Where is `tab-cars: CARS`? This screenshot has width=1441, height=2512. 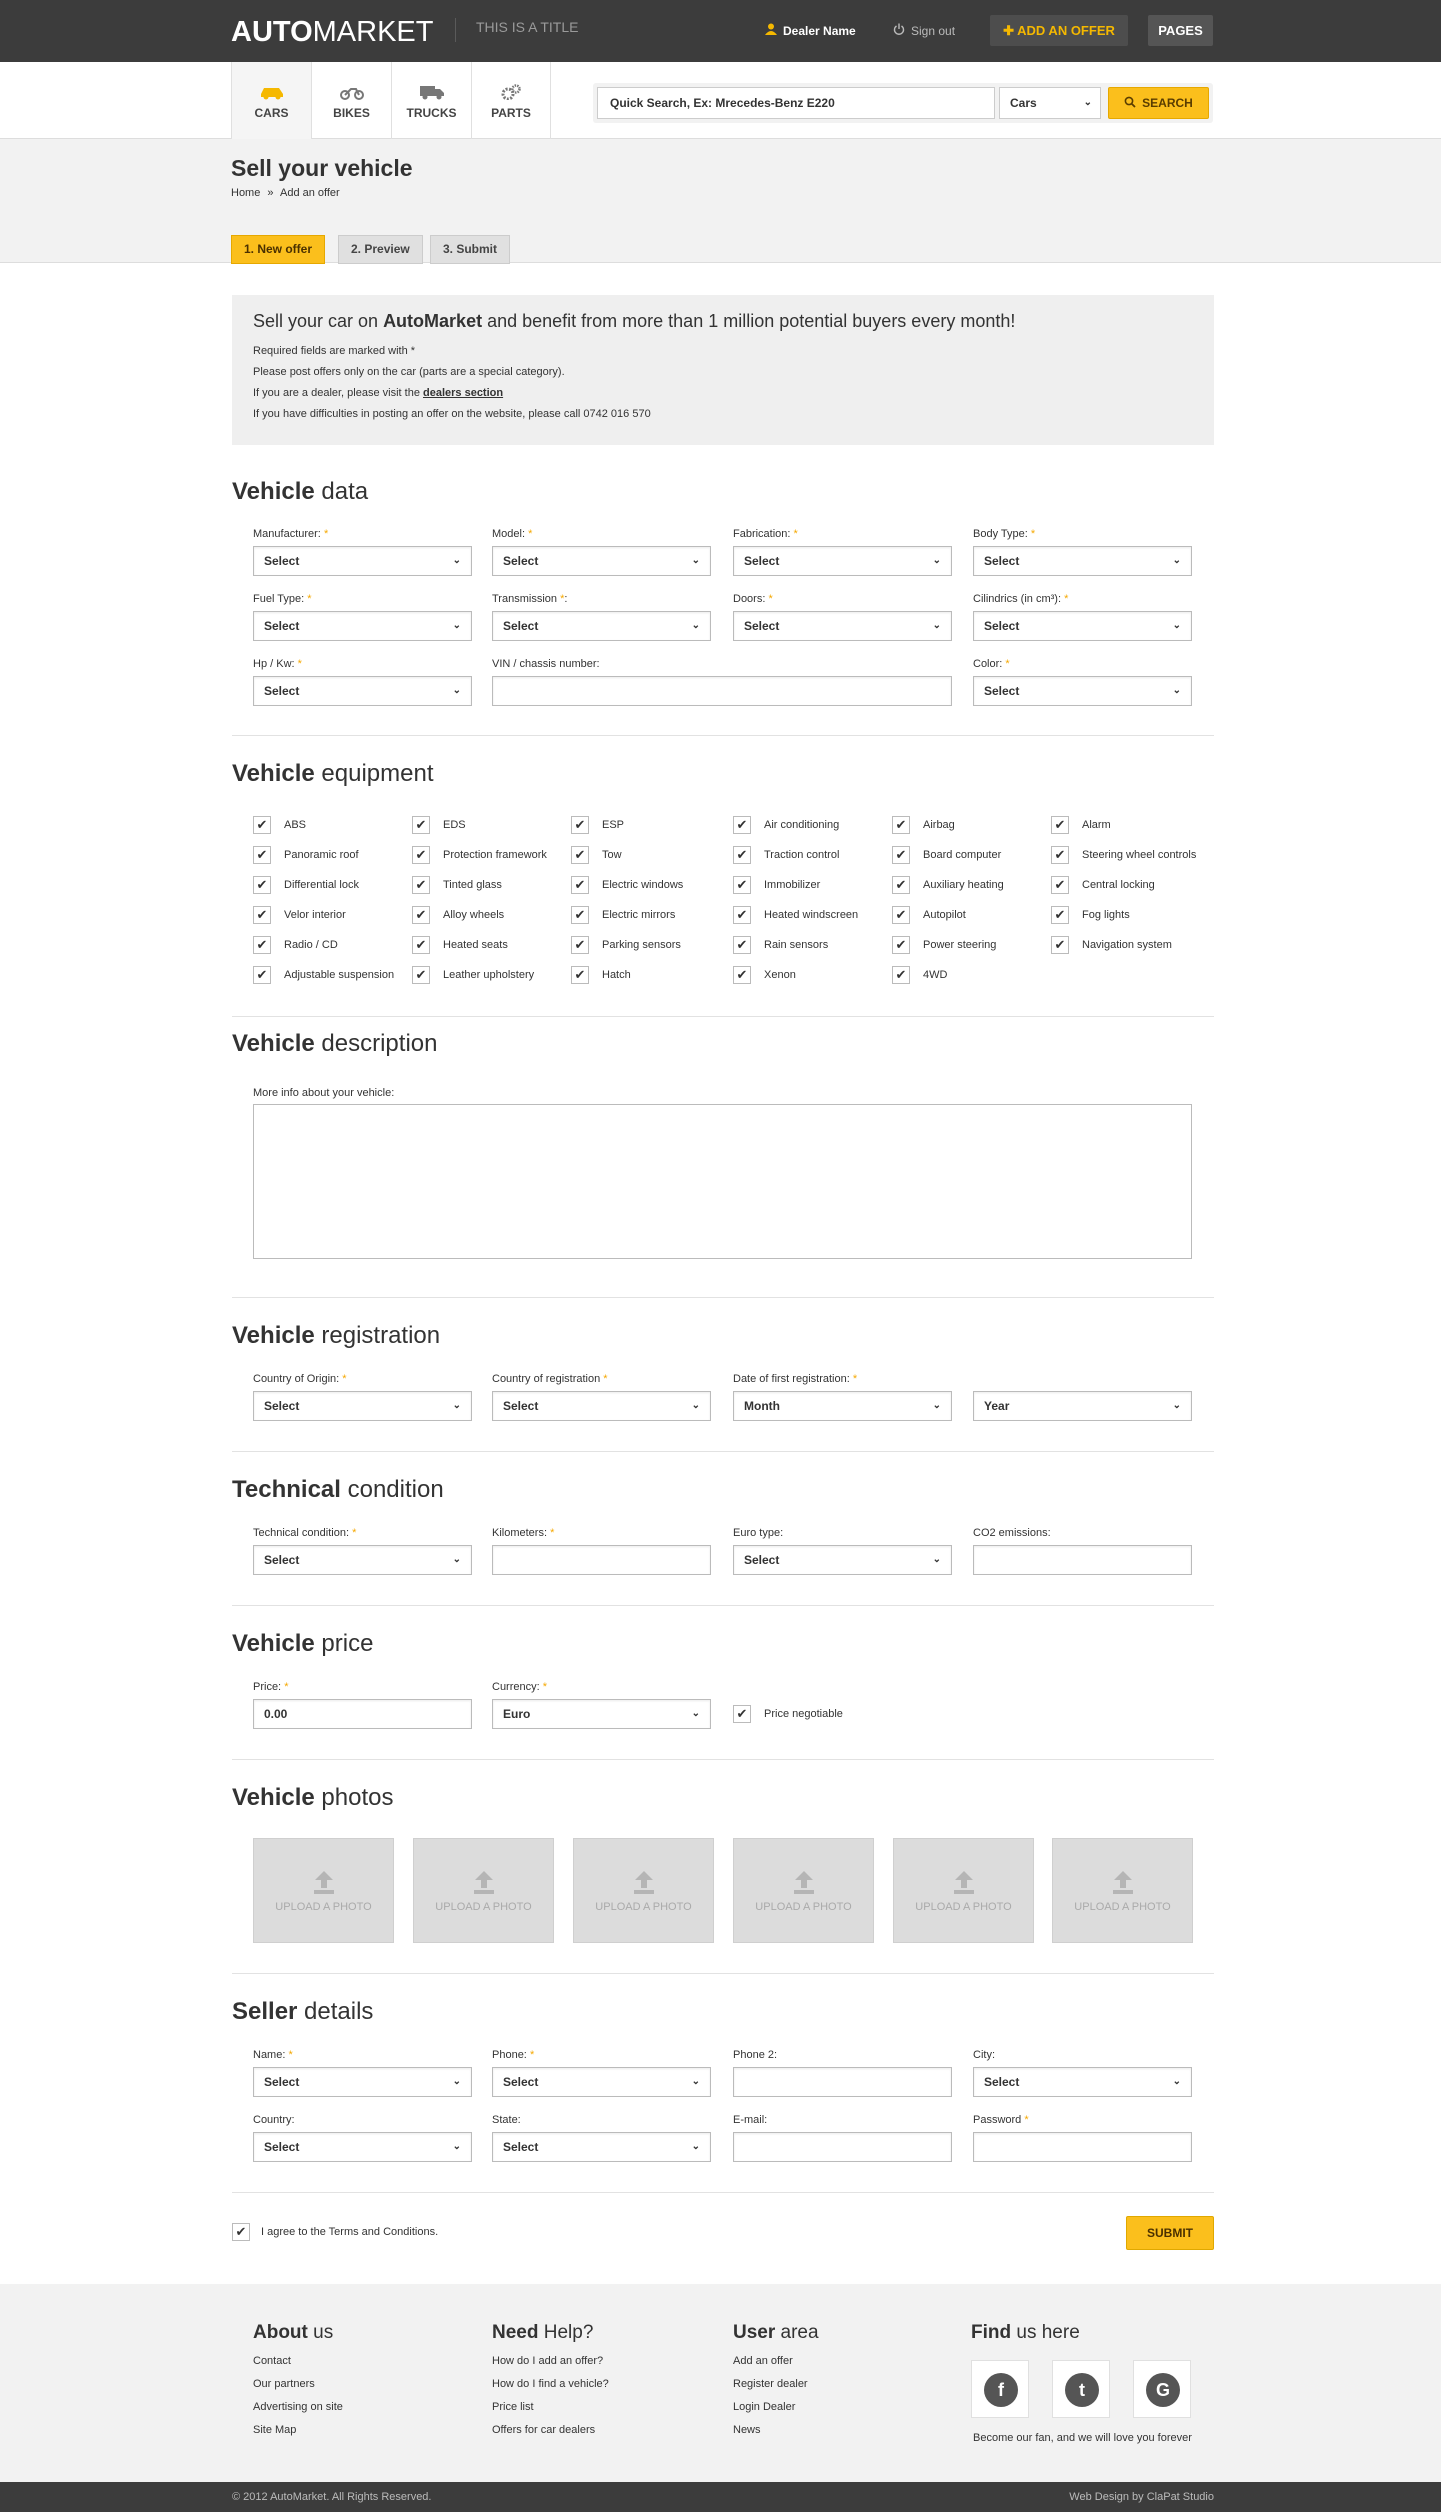 tab-cars: CARS is located at coordinates (271, 100).